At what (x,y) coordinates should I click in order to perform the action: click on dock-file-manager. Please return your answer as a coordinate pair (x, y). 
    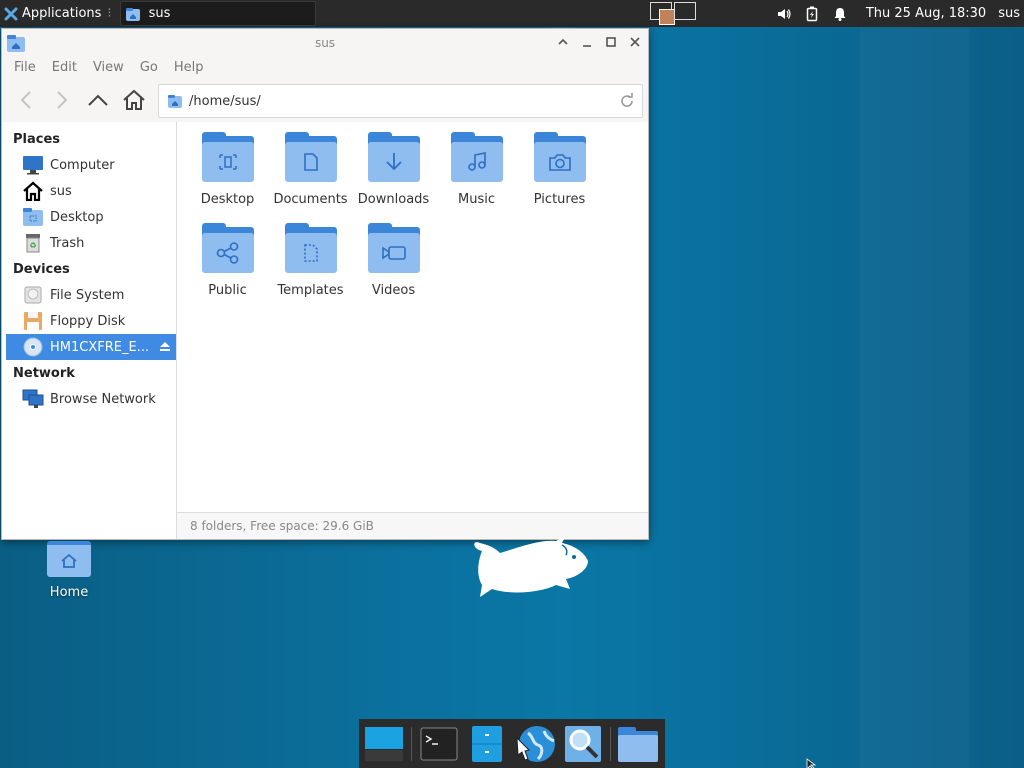
    Looking at the image, I should click on (487, 744).